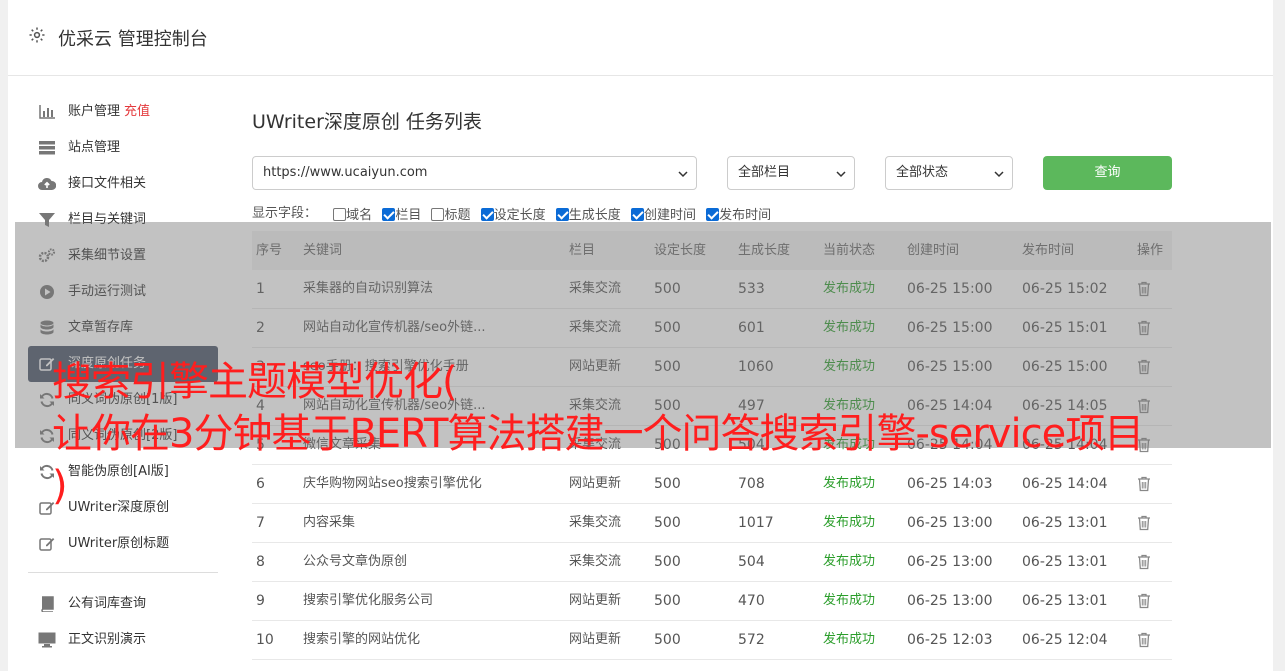 The width and height of the screenshot is (1285, 671). I want to click on table-cell: 572, so click(751, 640).